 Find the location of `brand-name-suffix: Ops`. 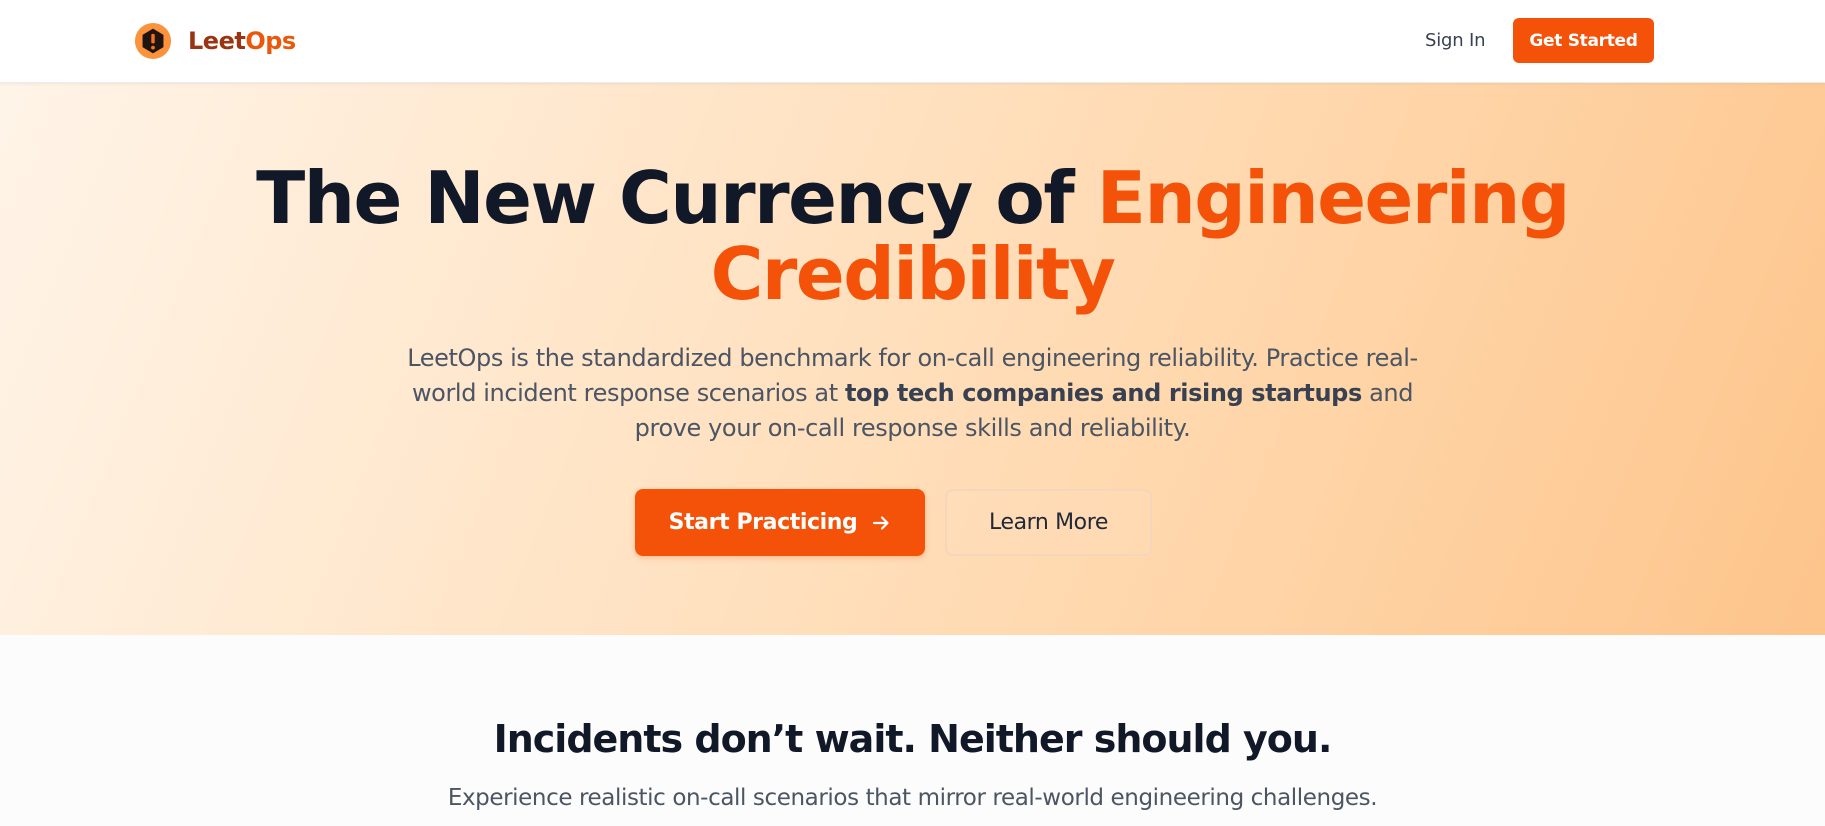

brand-name-suffix: Ops is located at coordinates (270, 41).